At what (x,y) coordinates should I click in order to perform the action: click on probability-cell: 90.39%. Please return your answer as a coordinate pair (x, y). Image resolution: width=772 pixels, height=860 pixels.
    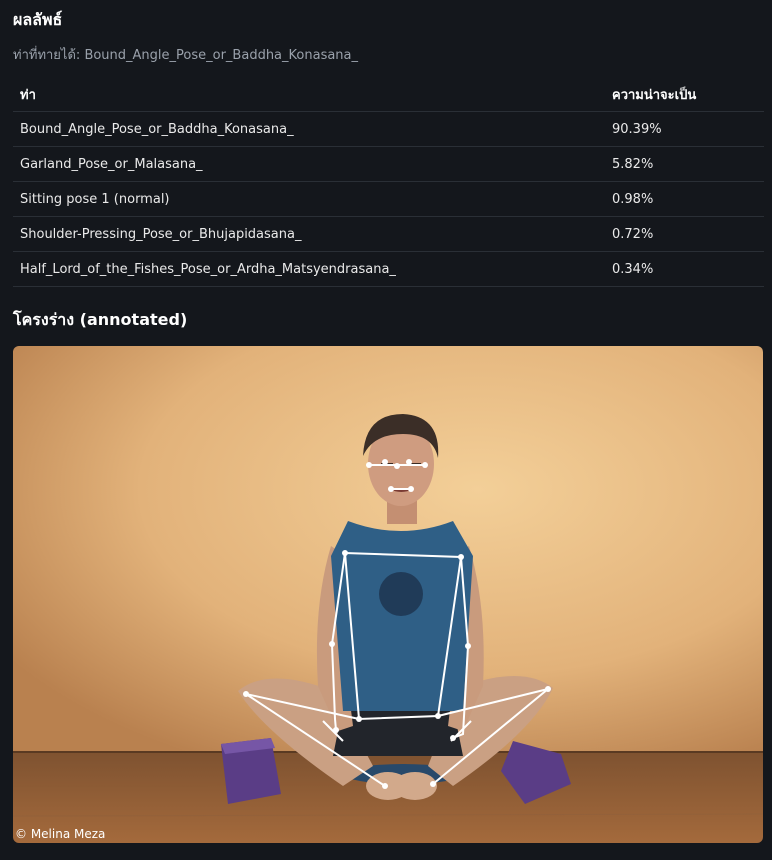
    Looking at the image, I should click on (684, 129).